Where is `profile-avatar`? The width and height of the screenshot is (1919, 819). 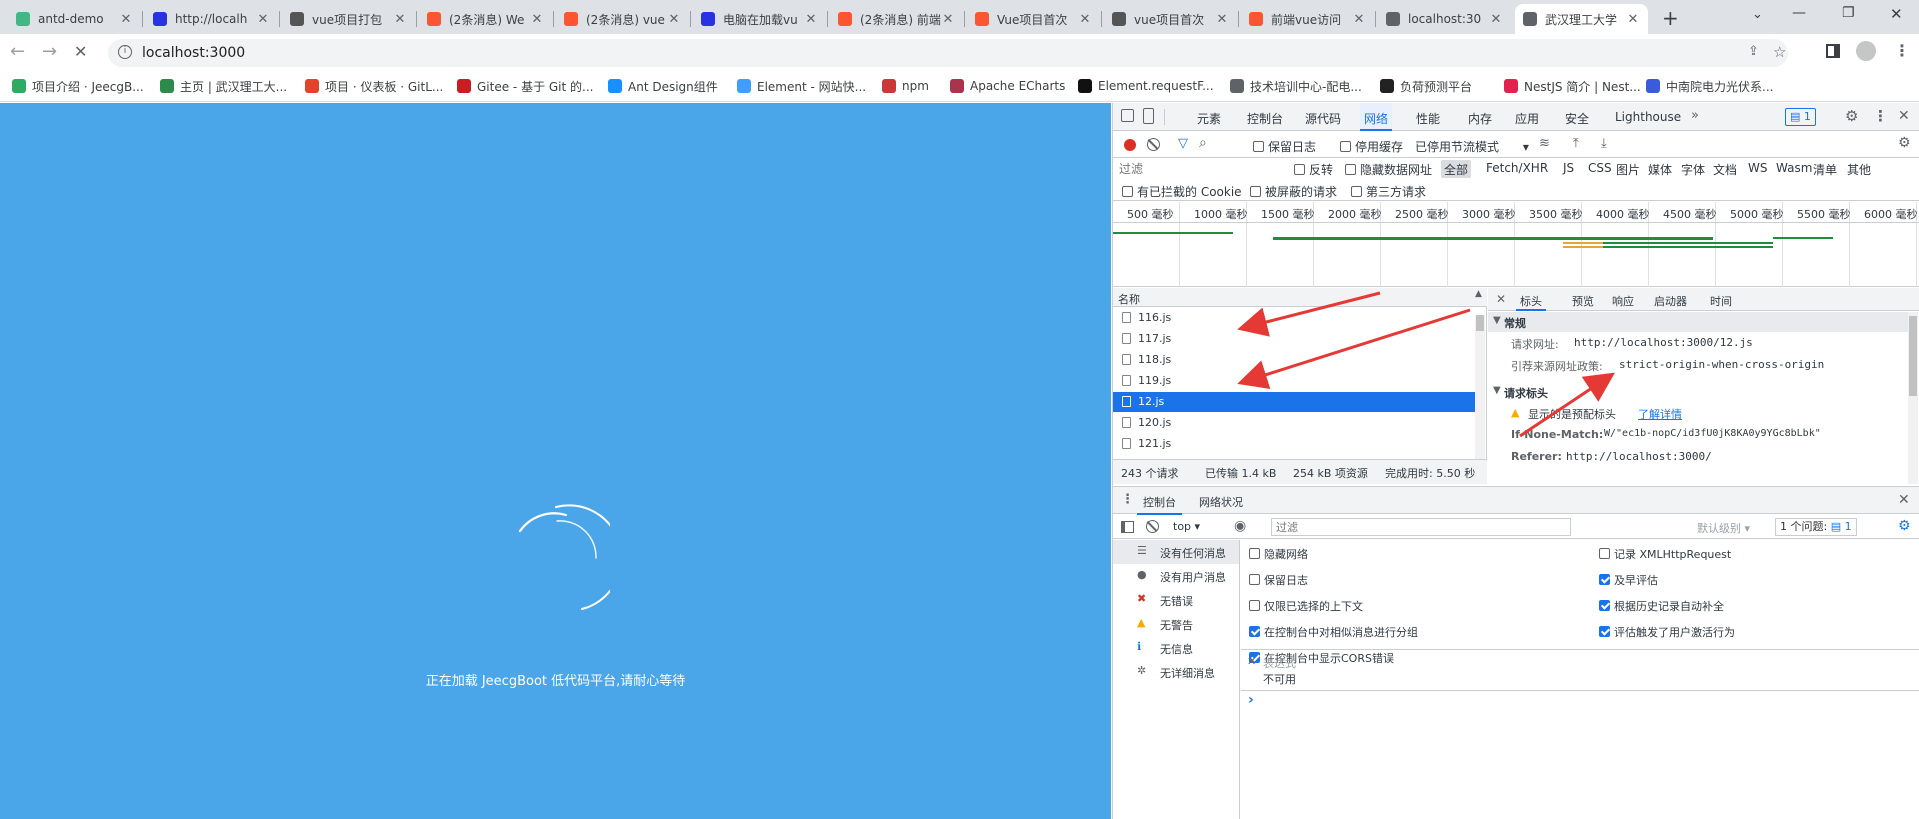 profile-avatar is located at coordinates (1866, 51).